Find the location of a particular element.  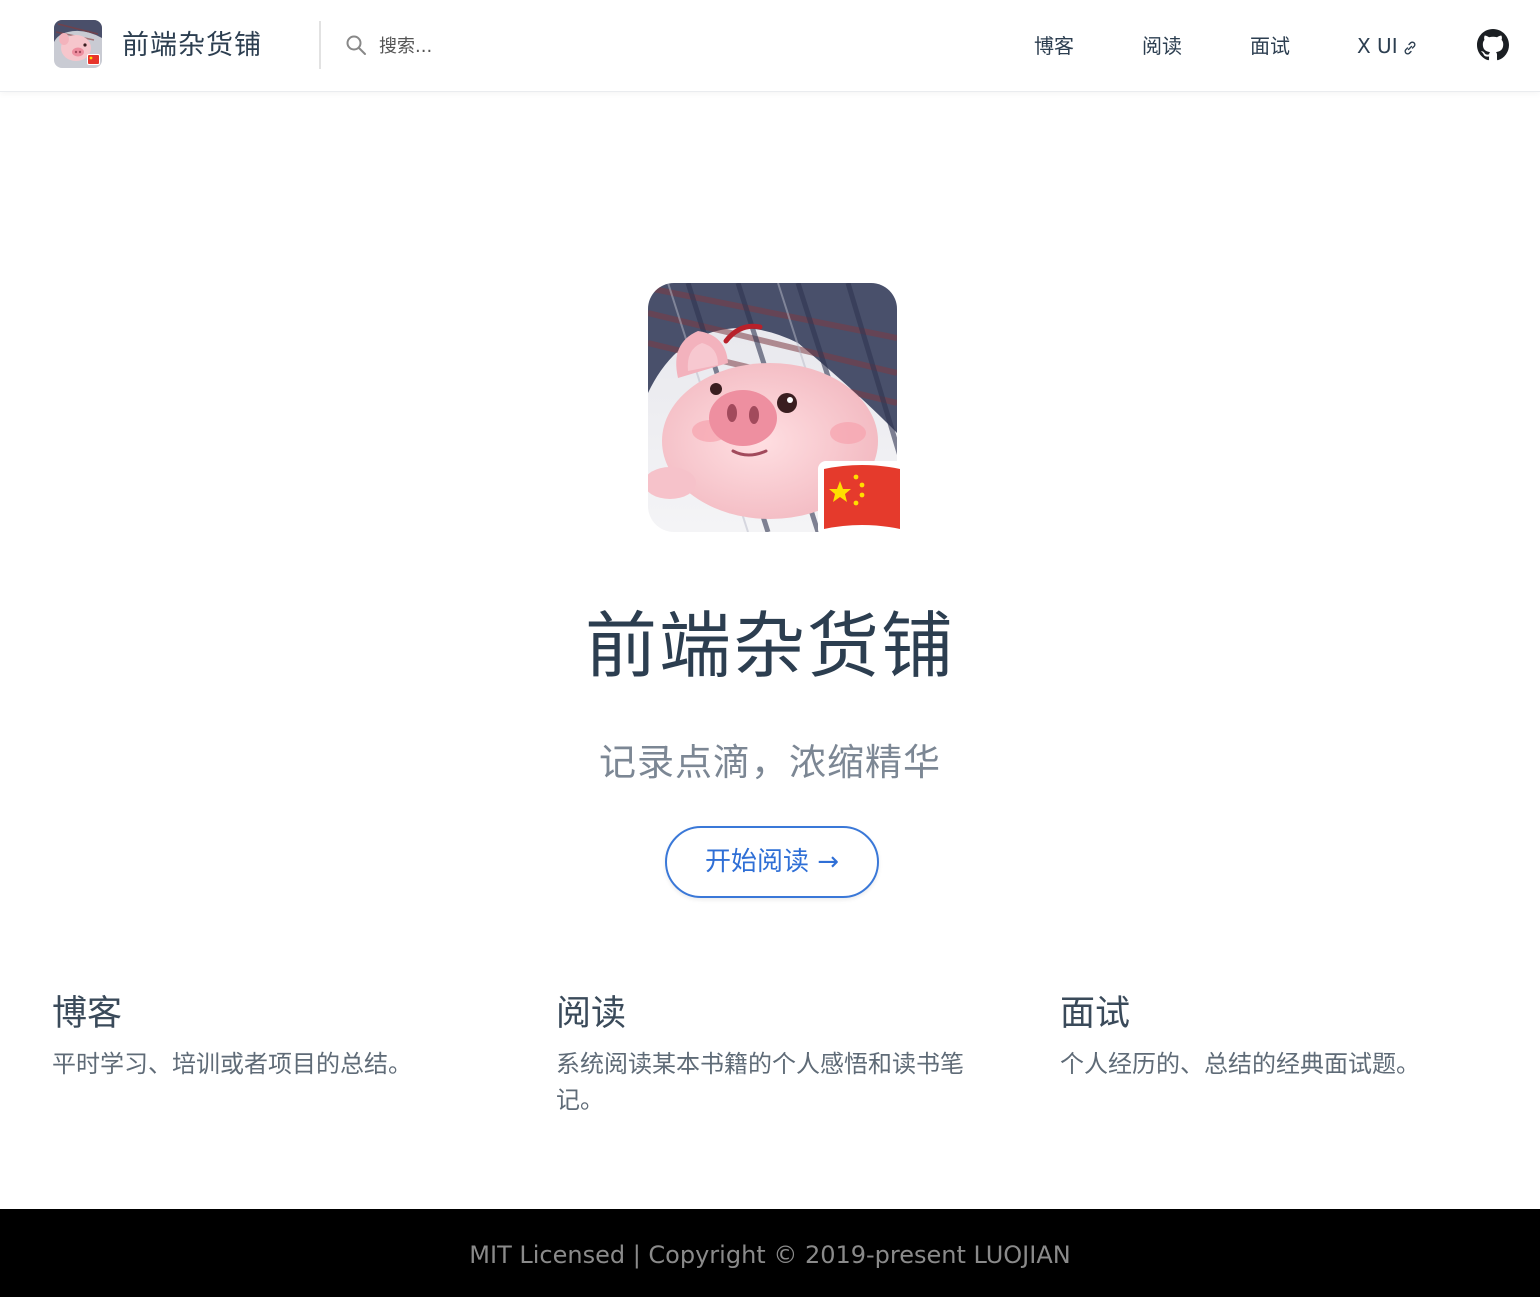

search-box is located at coordinates (475, 46).